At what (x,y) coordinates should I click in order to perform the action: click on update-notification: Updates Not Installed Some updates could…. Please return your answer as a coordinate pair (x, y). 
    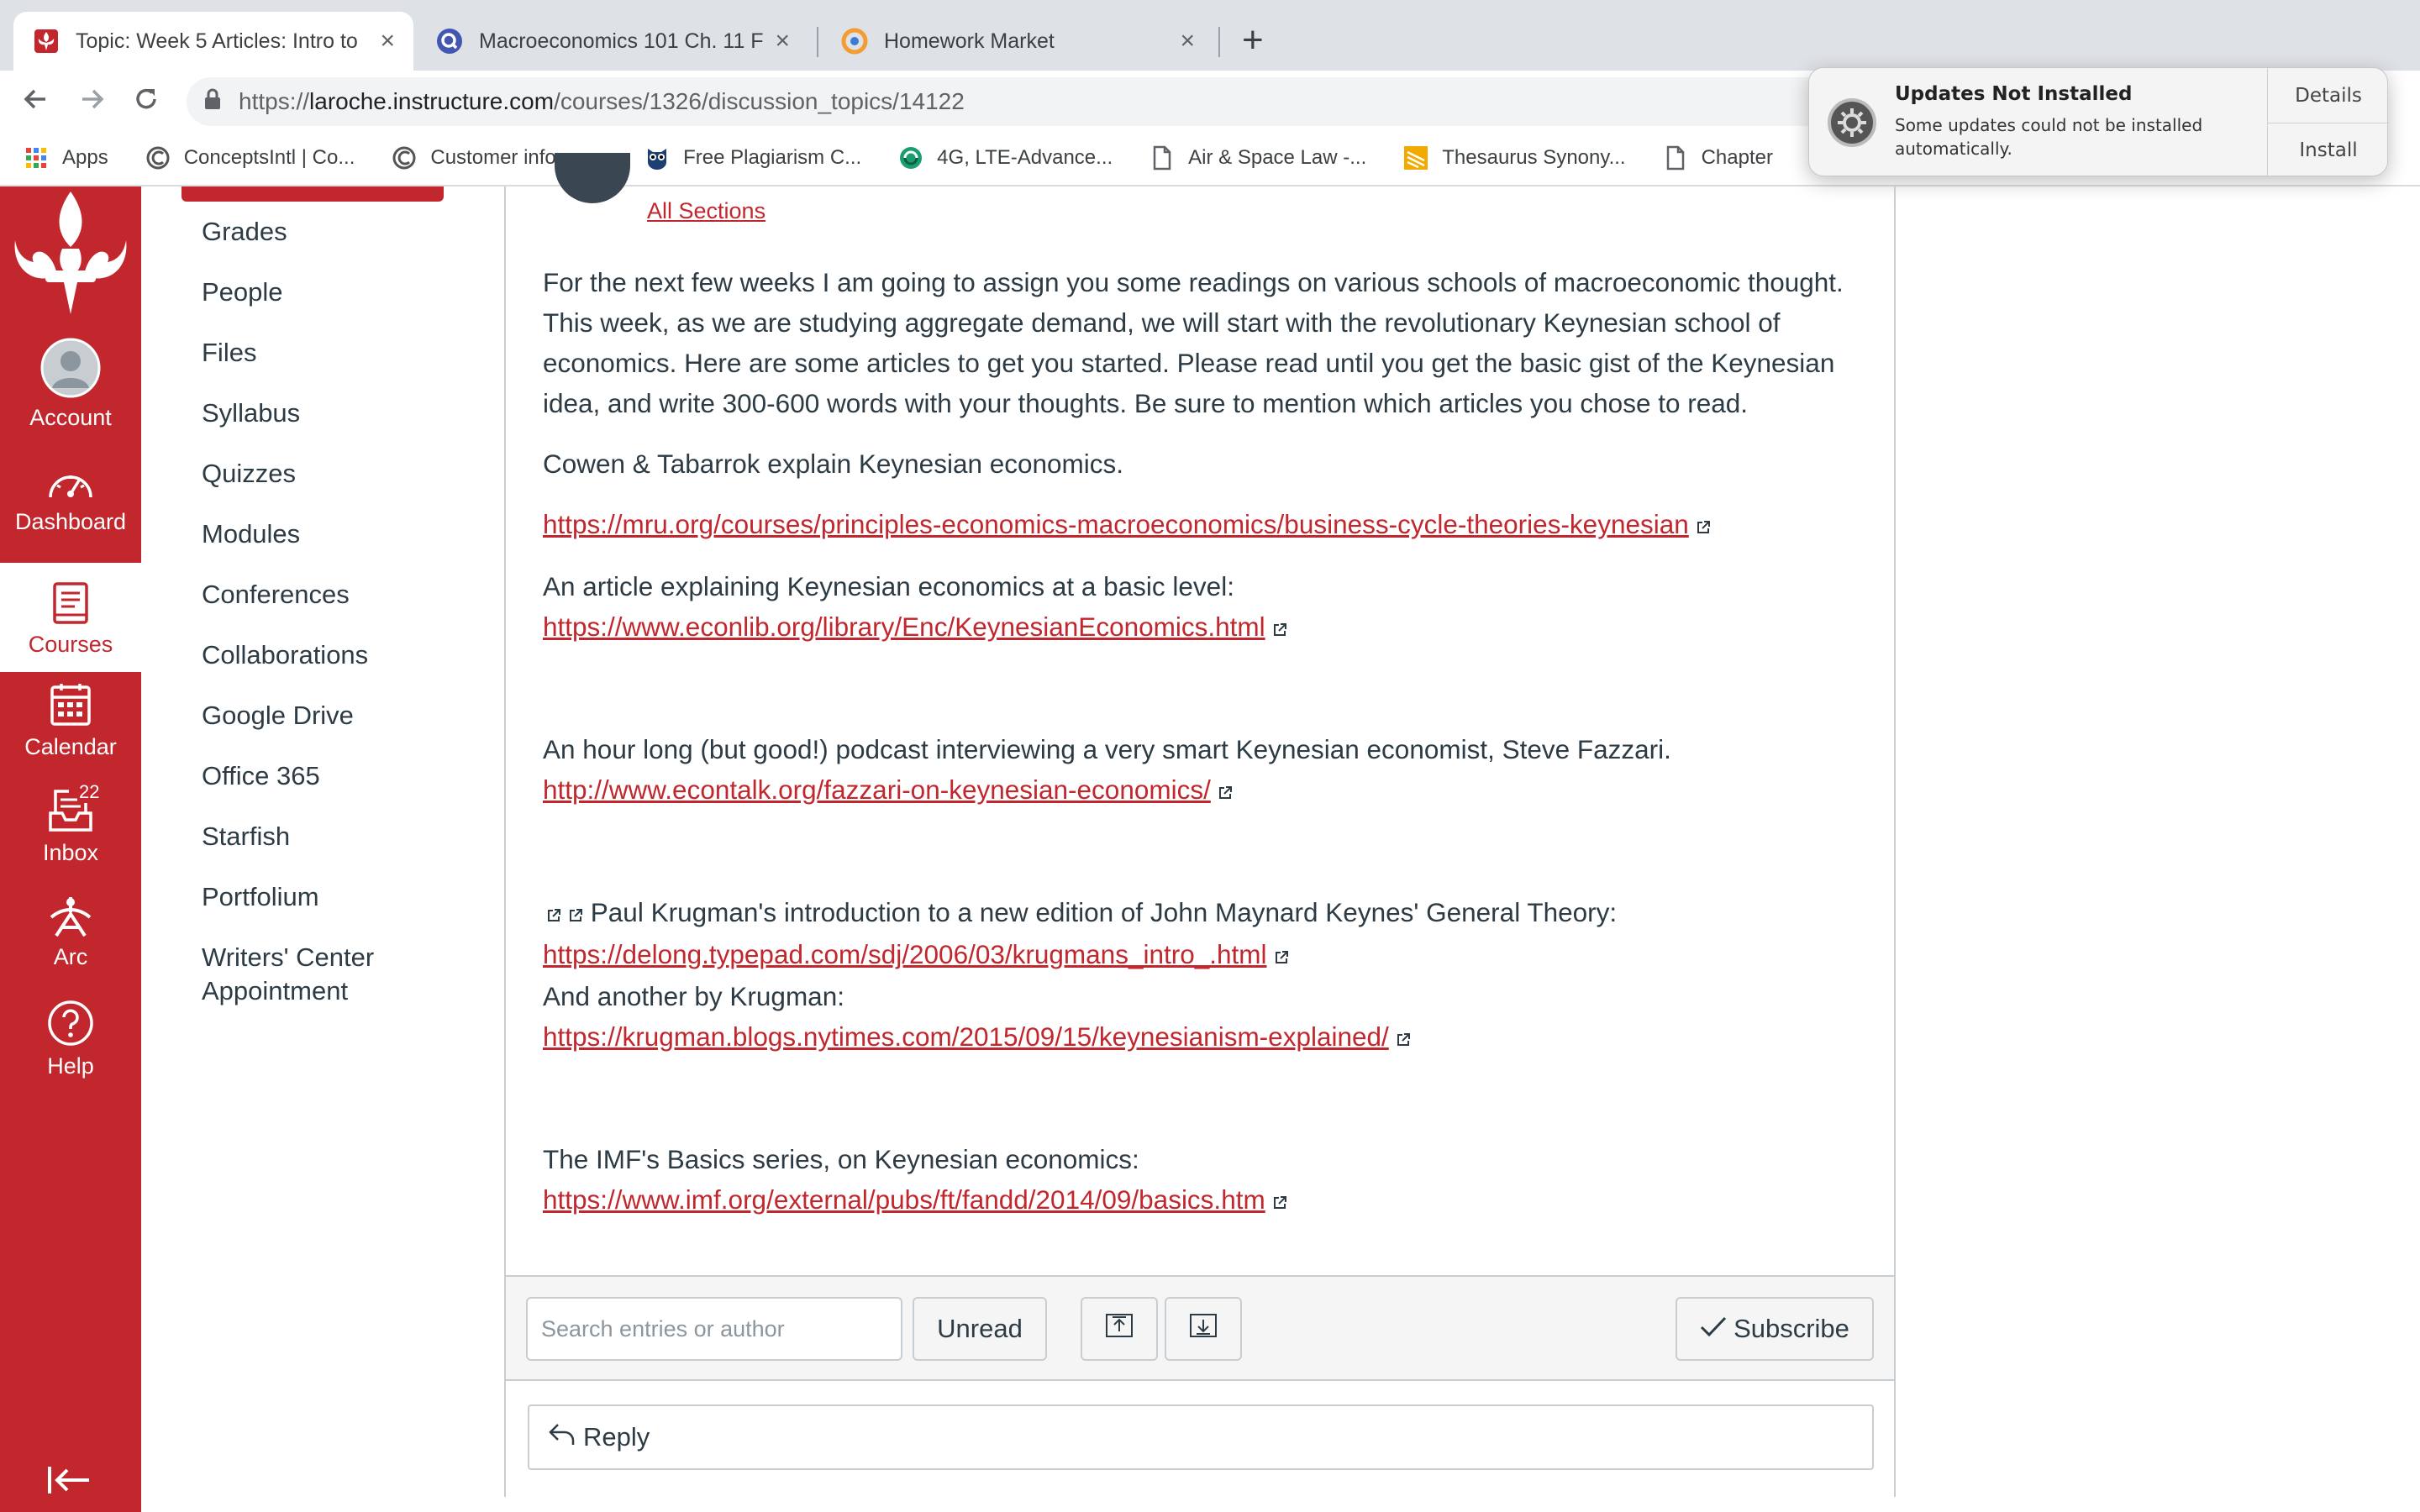
    Looking at the image, I should click on (2098, 122).